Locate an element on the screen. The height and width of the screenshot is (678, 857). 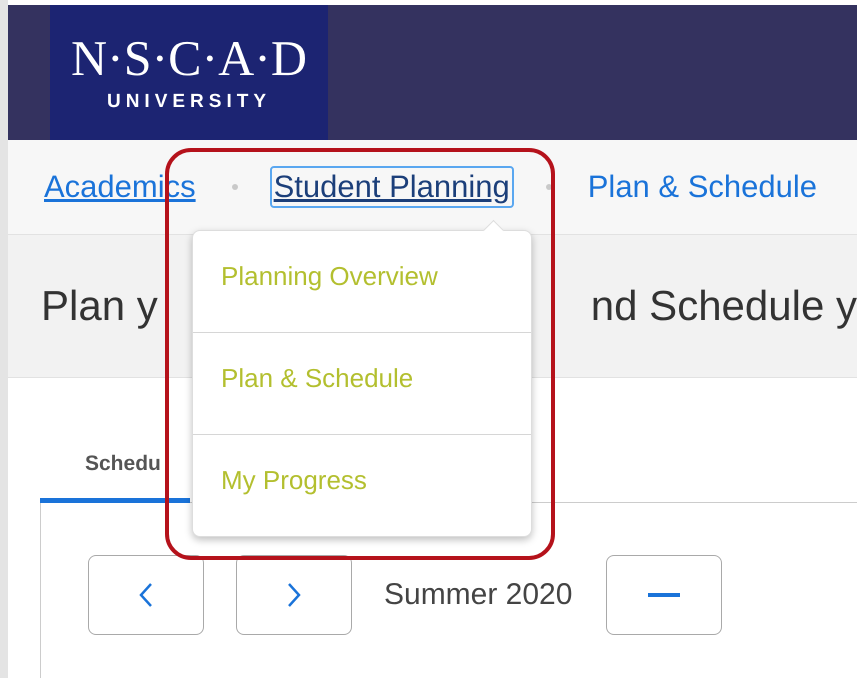
page-heading: nd Schedule y is located at coordinates (723, 306).